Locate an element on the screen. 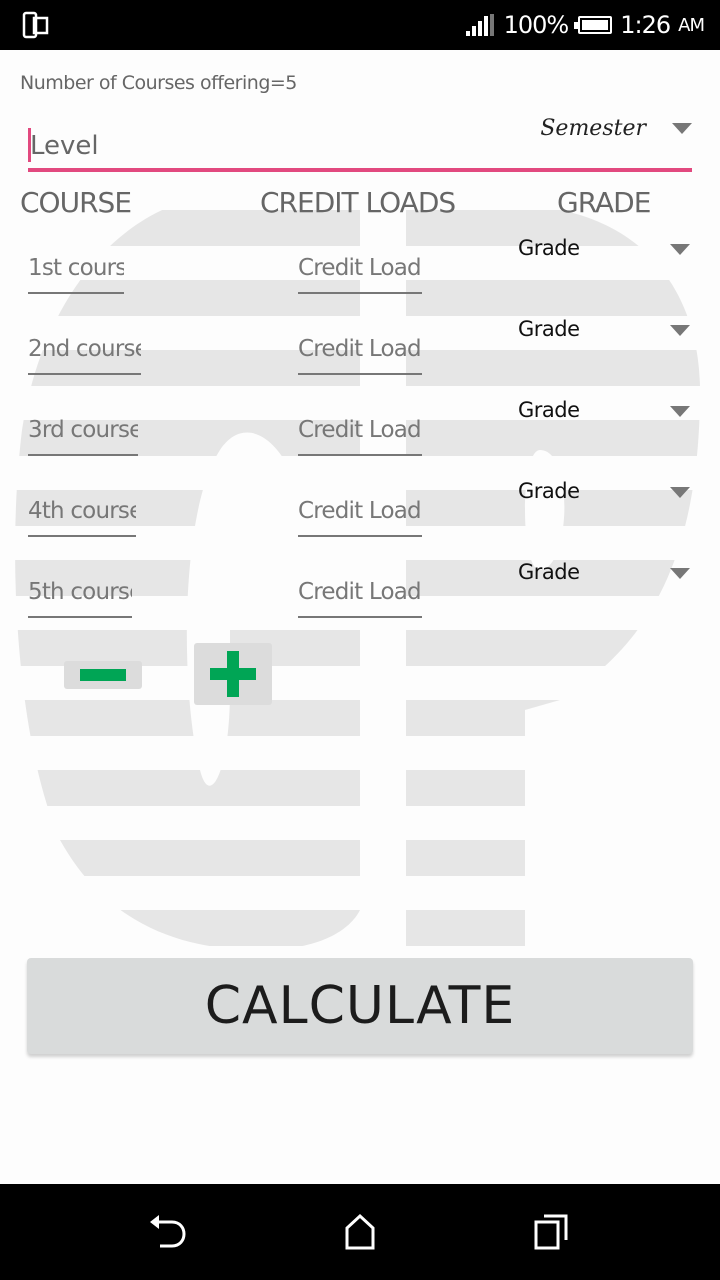 Image resolution: width=720 pixels, height=1280 pixels. remove-course-button is located at coordinates (103, 675).